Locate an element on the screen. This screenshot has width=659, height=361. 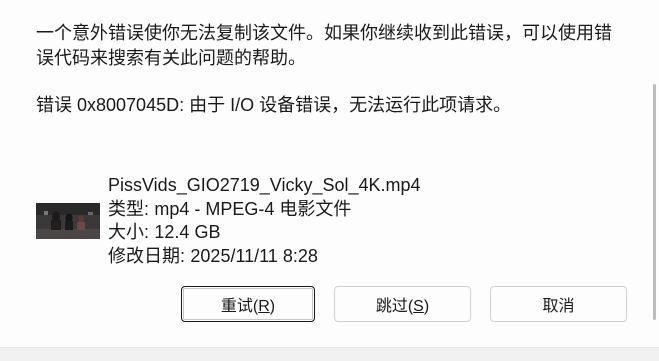
skip-label-suffix: ) is located at coordinates (426, 306).